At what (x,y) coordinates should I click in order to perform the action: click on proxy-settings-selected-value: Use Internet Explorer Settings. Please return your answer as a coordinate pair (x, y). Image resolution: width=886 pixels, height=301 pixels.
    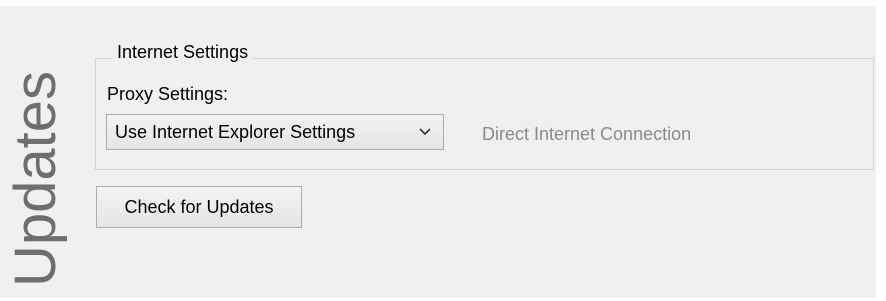
    Looking at the image, I should click on (235, 131).